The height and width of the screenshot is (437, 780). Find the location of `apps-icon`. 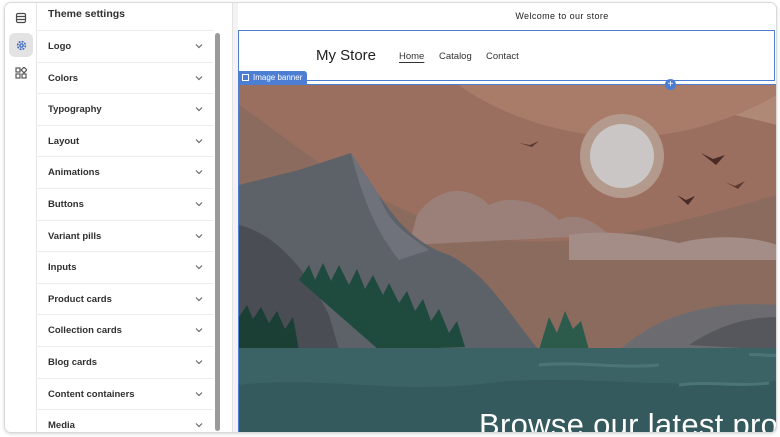

apps-icon is located at coordinates (21, 73).